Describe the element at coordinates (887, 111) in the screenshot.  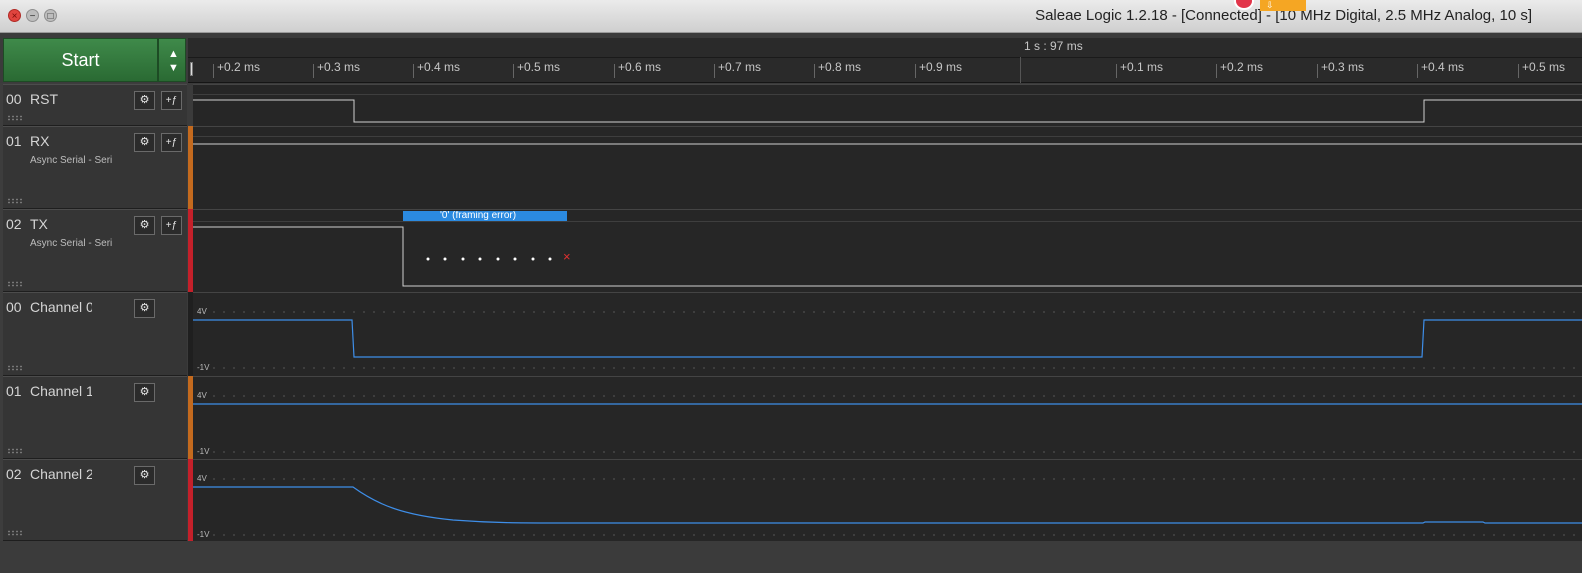
I see `rst-waveform` at that location.